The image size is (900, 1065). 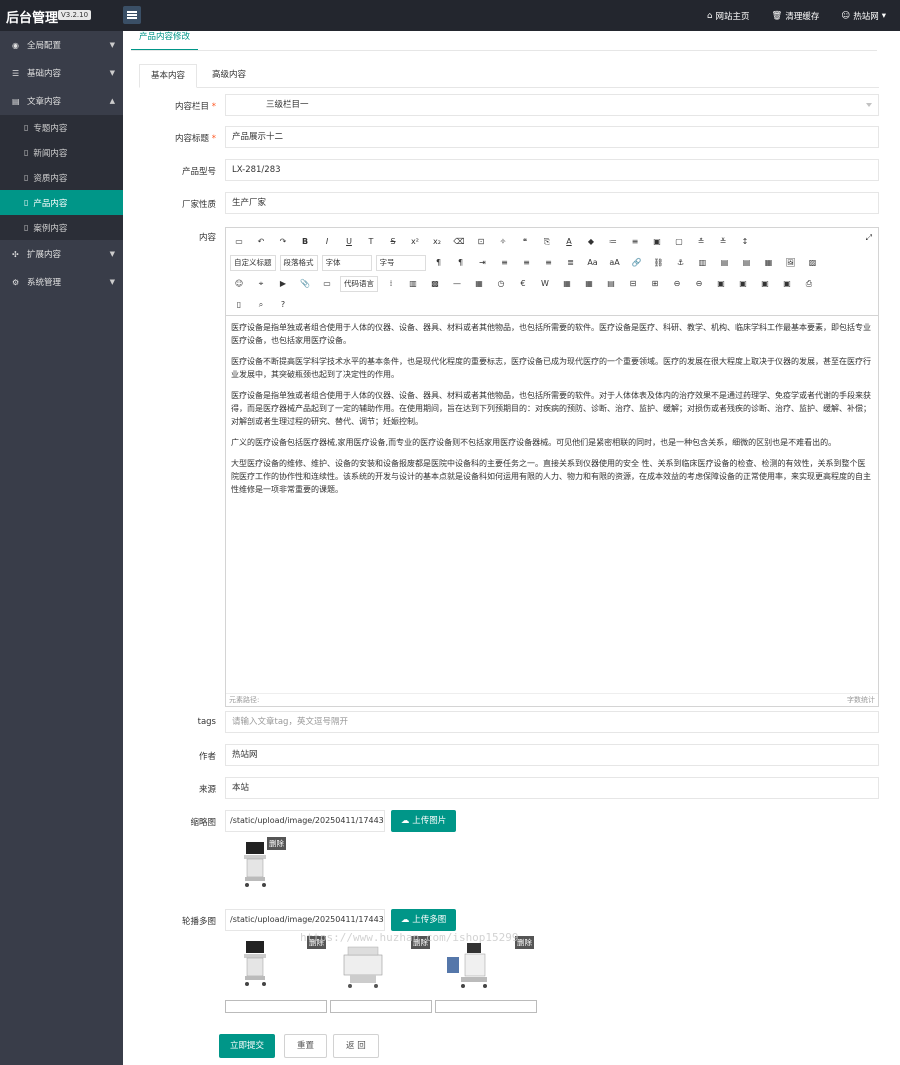 What do you see at coordinates (869, 238) in the screenshot?
I see `fullscreen-icon: ⤢` at bounding box center [869, 238].